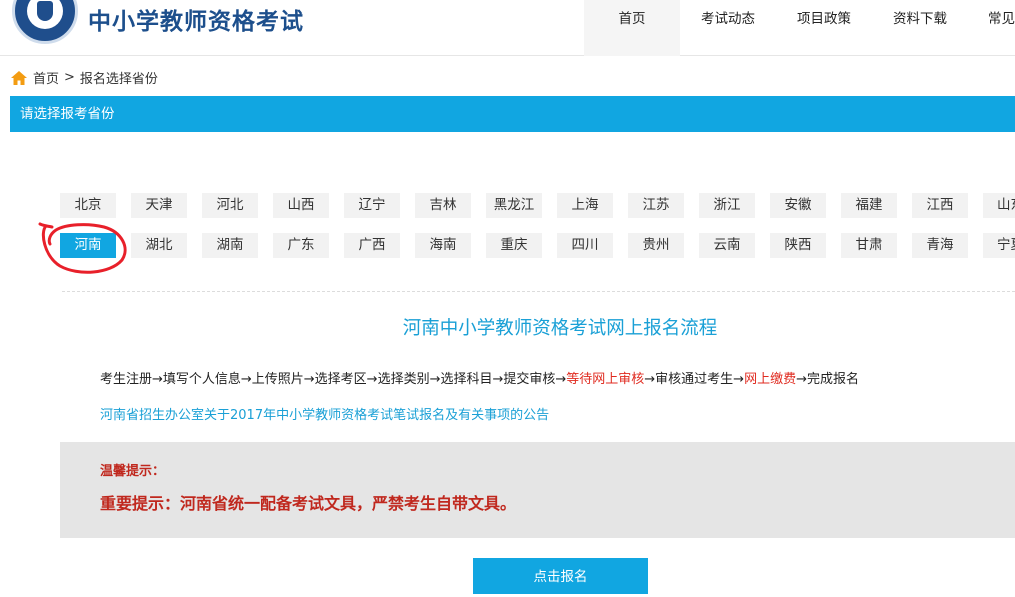  What do you see at coordinates (196, 19) in the screenshot?
I see `site-title: 中小学教师资格考试` at bounding box center [196, 19].